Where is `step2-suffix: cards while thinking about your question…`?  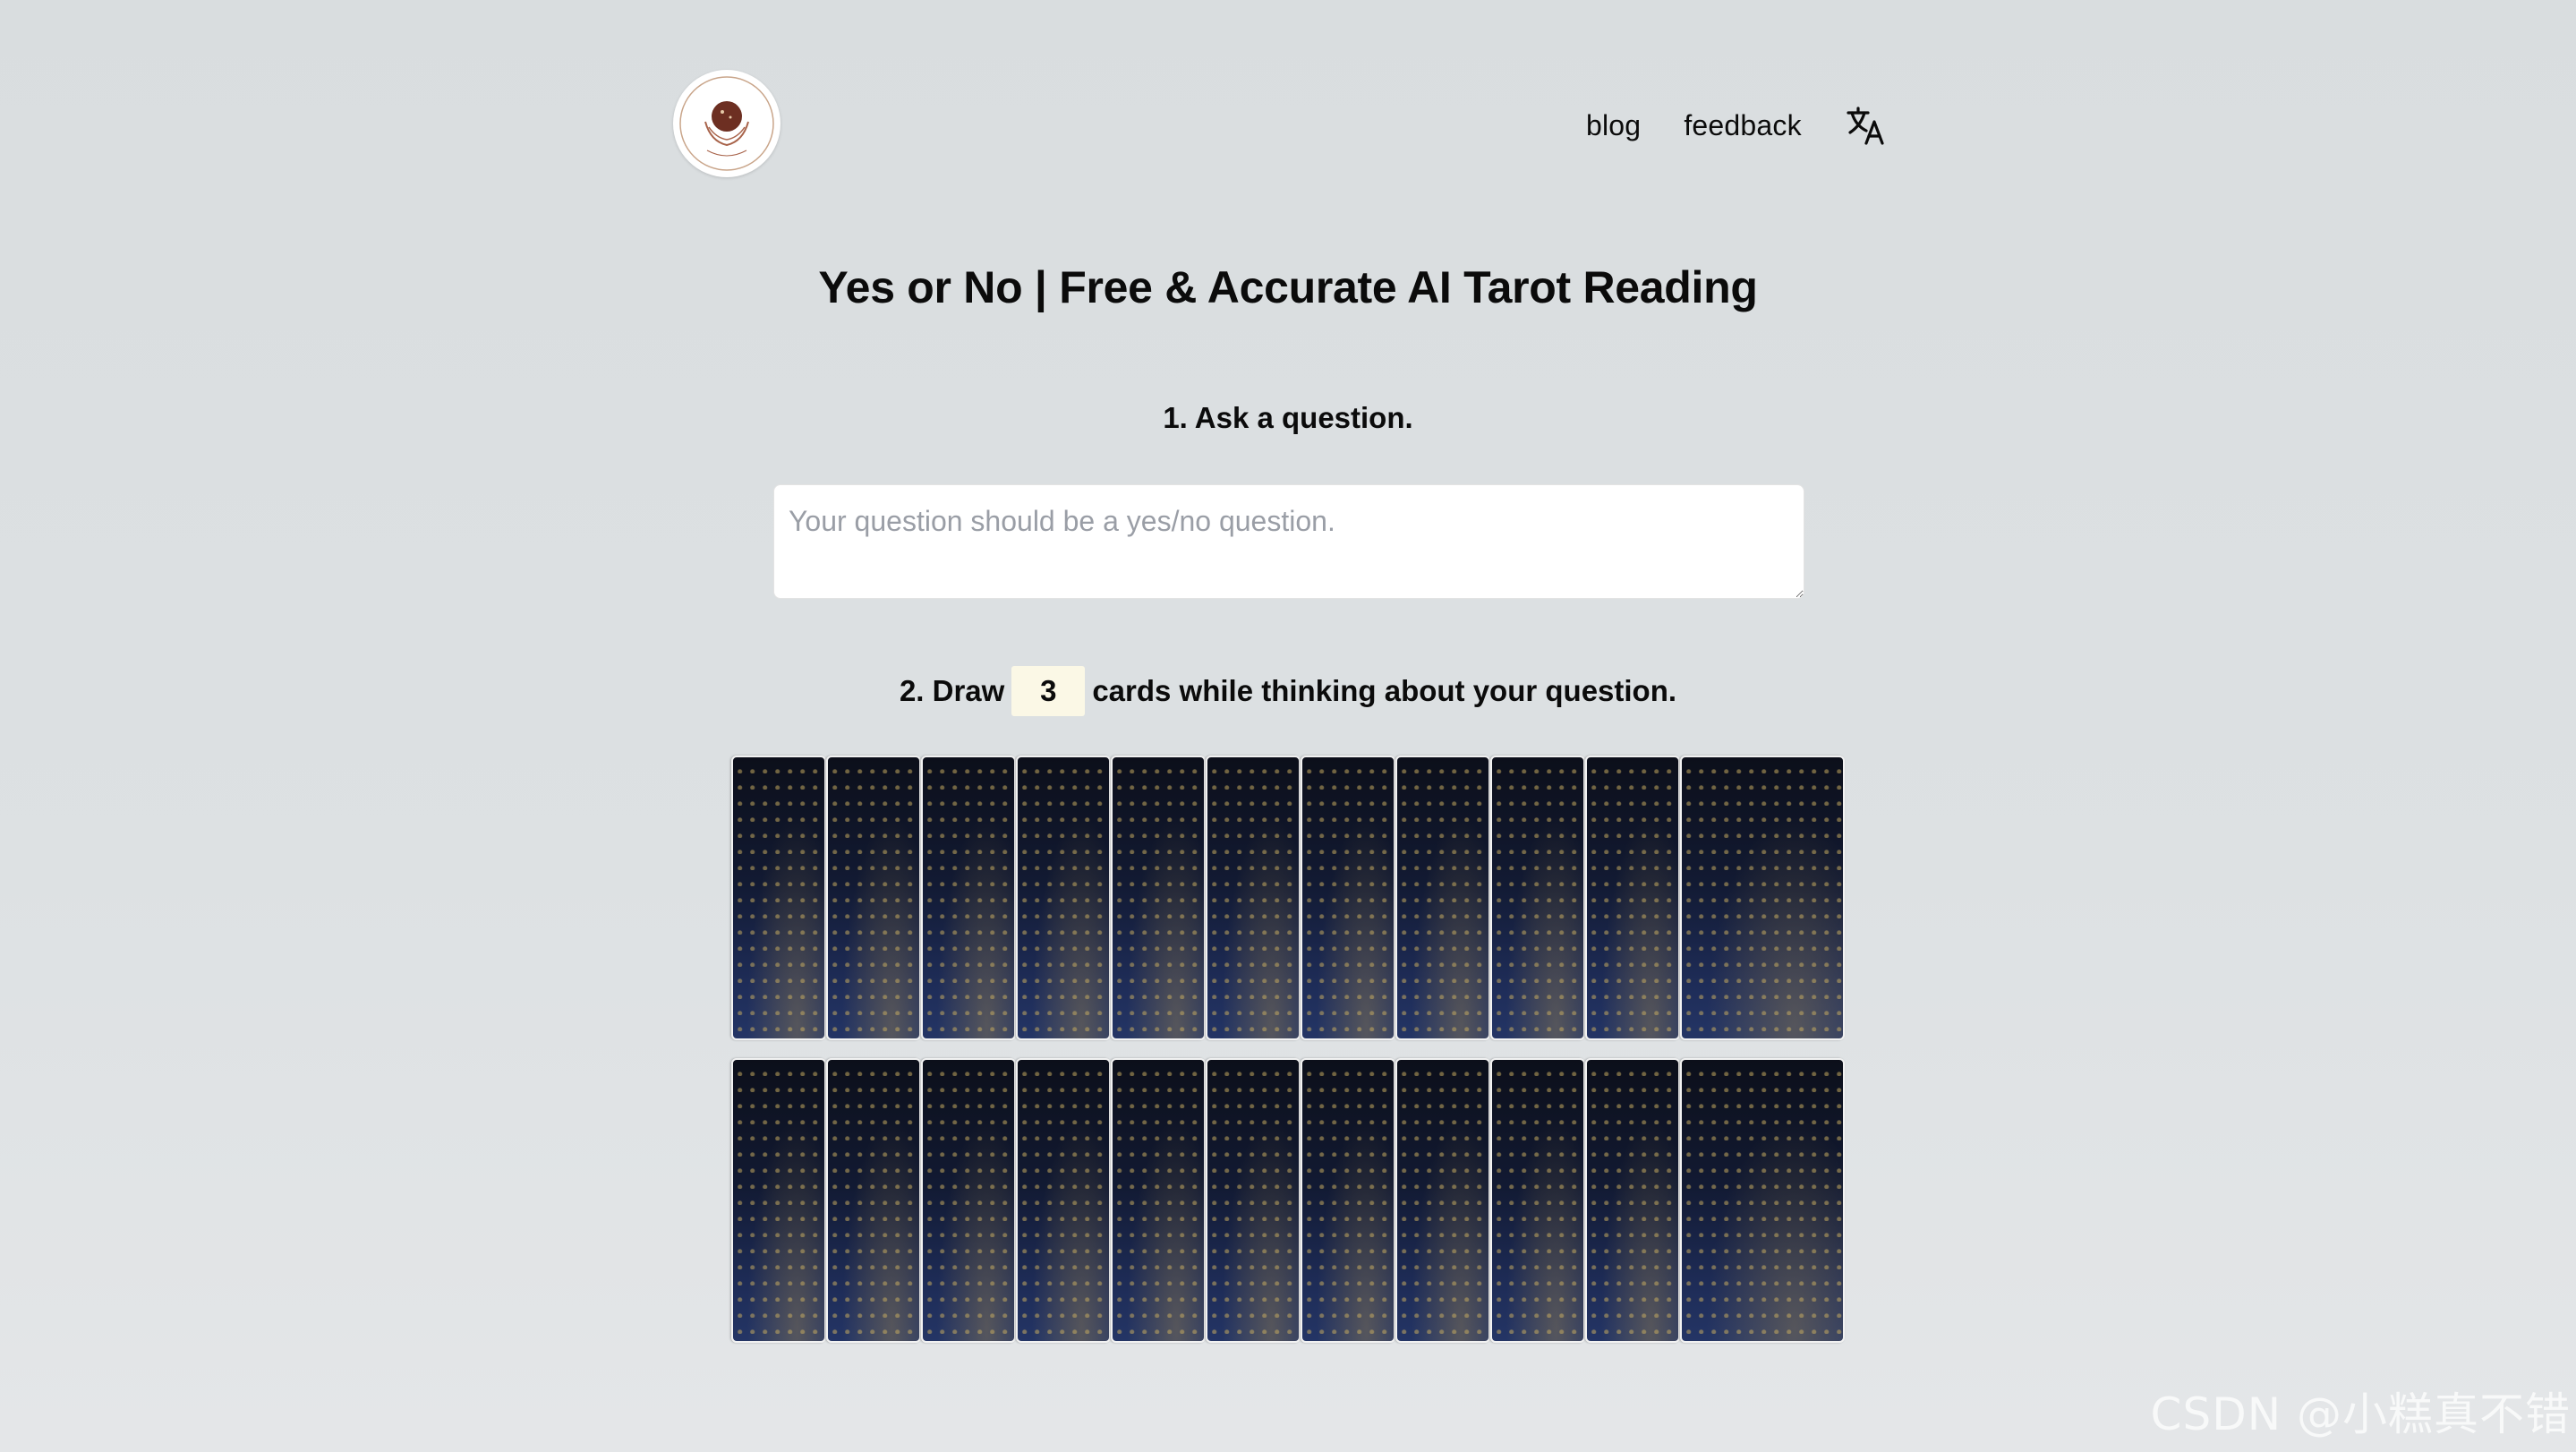
step2-suffix: cards while thinking about your question… is located at coordinates (1384, 690).